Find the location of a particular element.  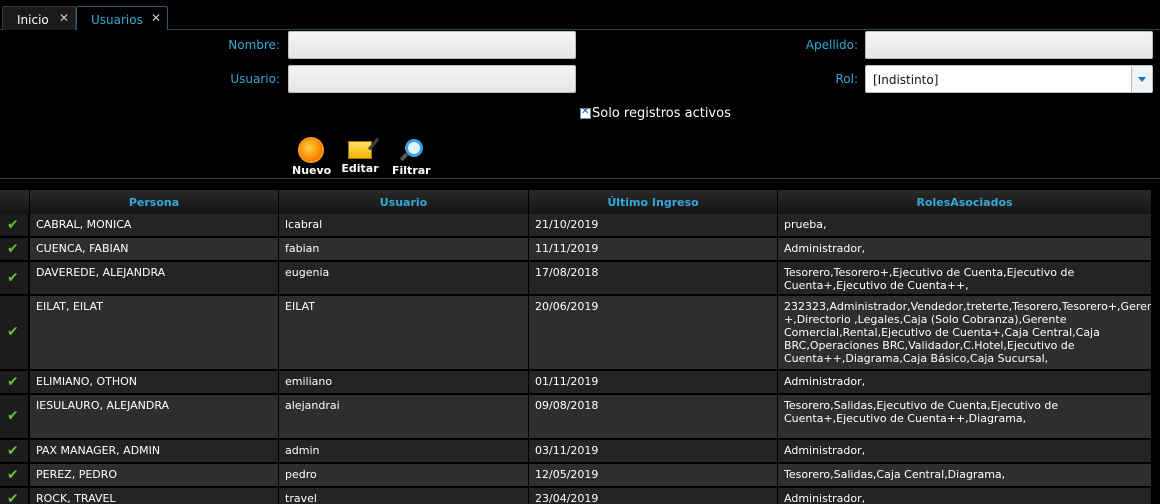

apellido-label: Apellido: is located at coordinates (831, 45).